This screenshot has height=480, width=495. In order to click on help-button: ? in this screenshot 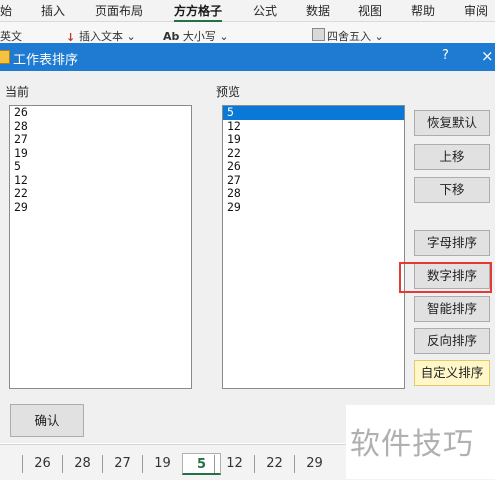, I will do `click(445, 55)`.